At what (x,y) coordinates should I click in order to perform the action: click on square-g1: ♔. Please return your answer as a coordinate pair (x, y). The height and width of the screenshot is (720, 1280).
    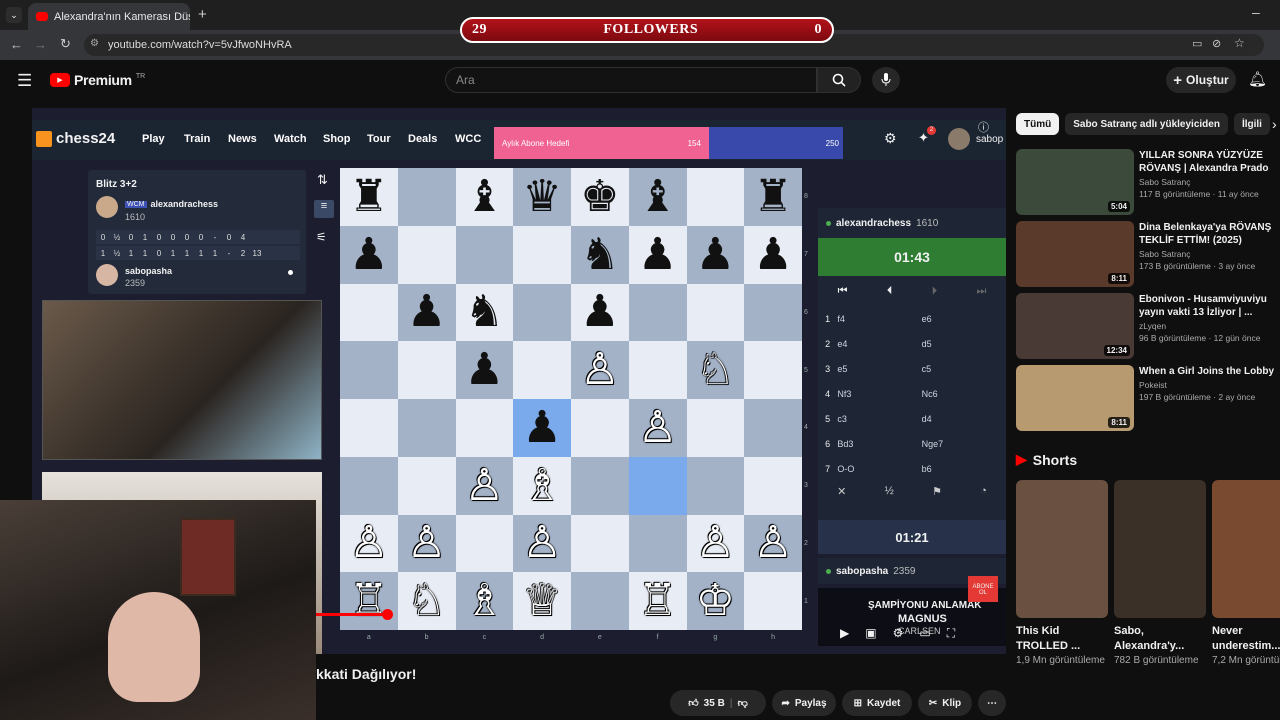
    Looking at the image, I should click on (715, 601).